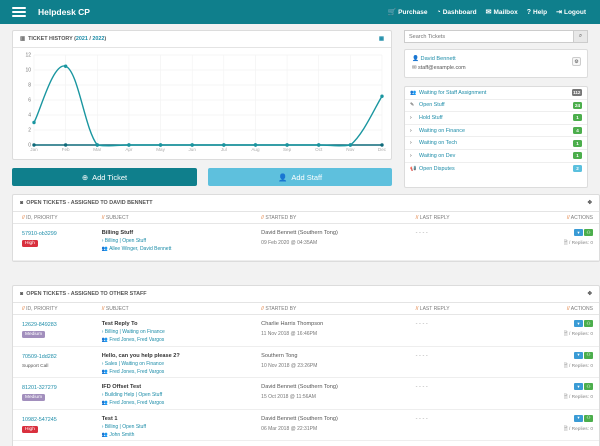  What do you see at coordinates (565, 243) in the screenshot?
I see `document-icon: 🗎` at bounding box center [565, 243].